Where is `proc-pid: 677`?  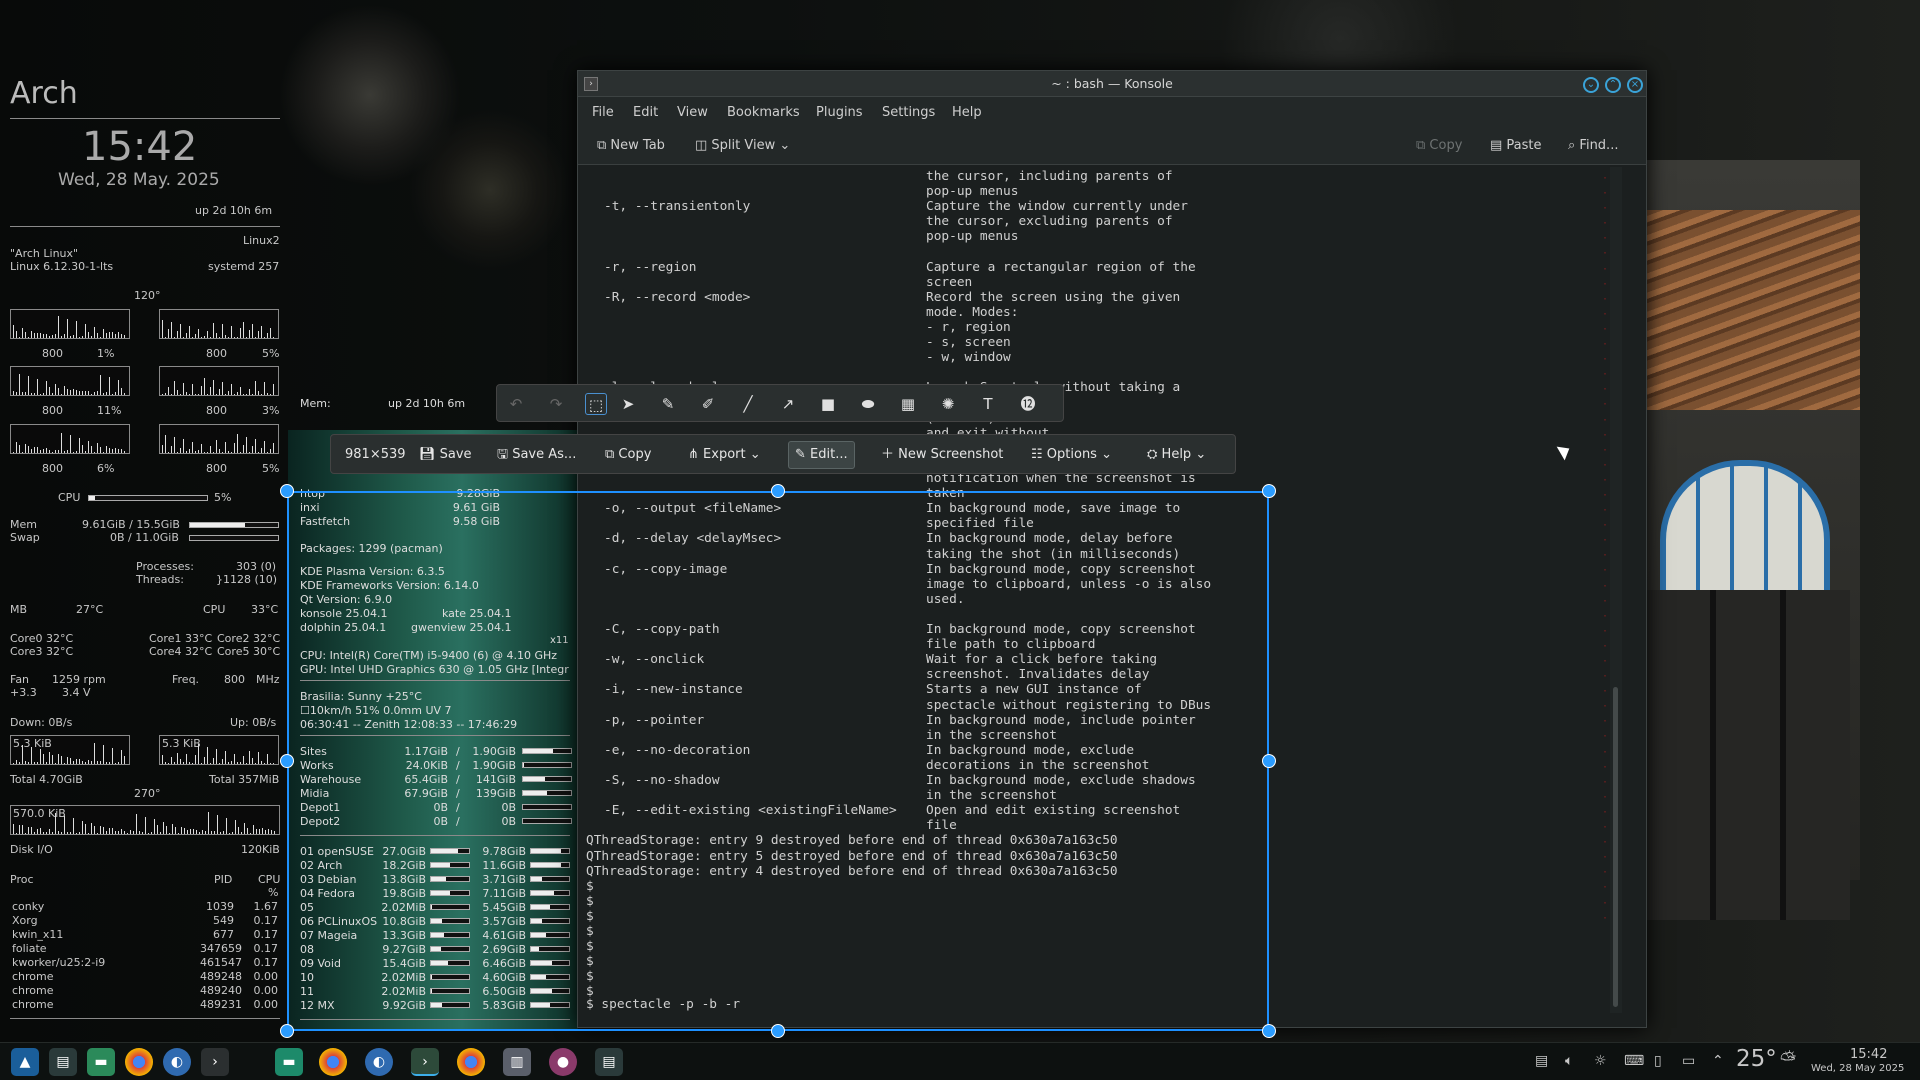
proc-pid: 677 is located at coordinates (223, 934).